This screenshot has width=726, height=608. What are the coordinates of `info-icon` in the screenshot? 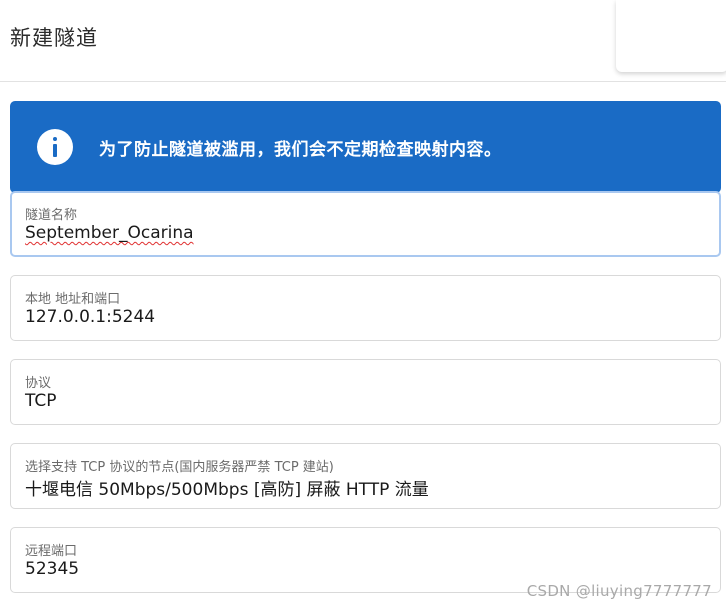 It's located at (55, 147).